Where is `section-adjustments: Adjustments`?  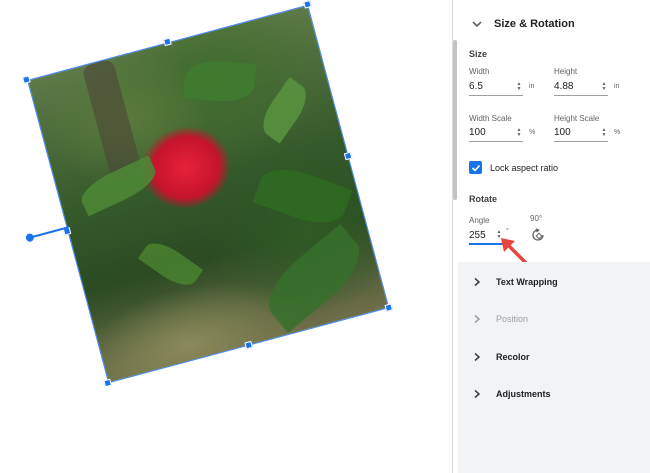
section-adjustments: Adjustments is located at coordinates (510, 394).